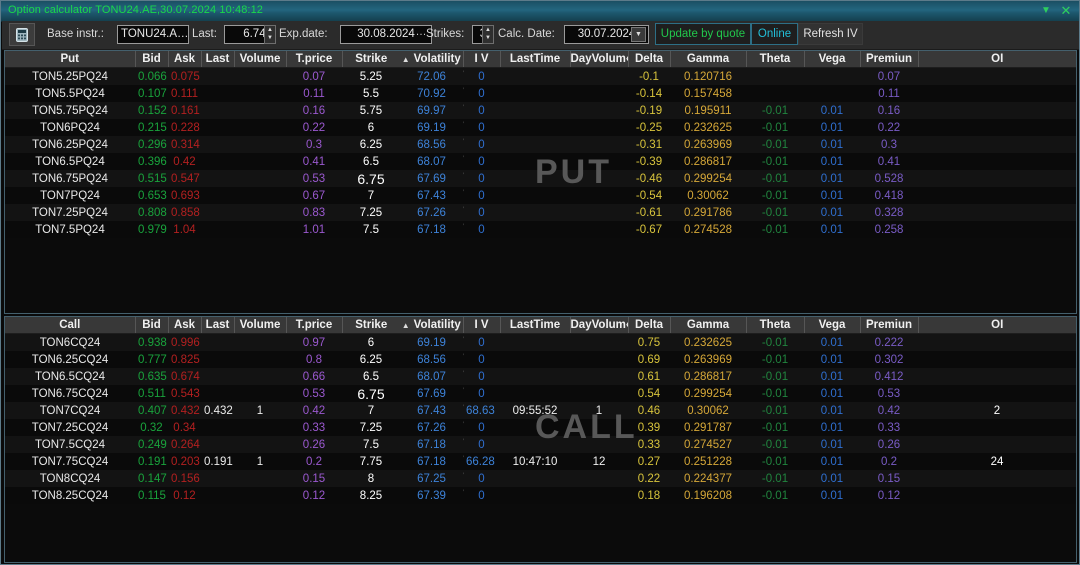 This screenshot has width=1080, height=565. What do you see at coordinates (70, 325) in the screenshot?
I see `column-header-call: Call` at bounding box center [70, 325].